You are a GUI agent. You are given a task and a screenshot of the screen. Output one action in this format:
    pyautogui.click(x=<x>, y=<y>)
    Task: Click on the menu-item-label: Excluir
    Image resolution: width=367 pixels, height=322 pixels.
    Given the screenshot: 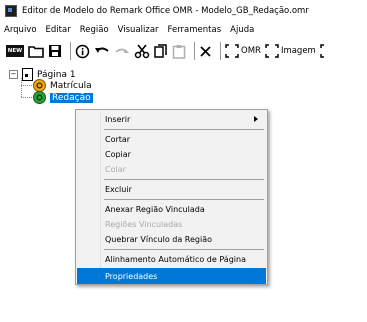 What is the action you would take?
    pyautogui.click(x=118, y=189)
    